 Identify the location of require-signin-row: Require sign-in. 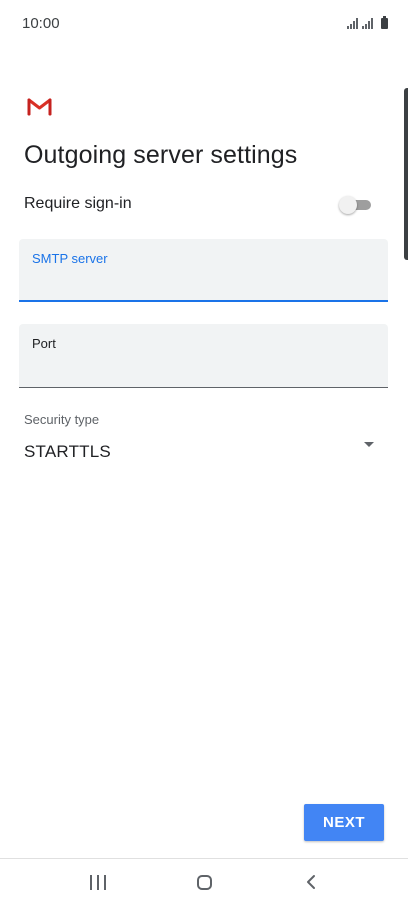
(200, 205).